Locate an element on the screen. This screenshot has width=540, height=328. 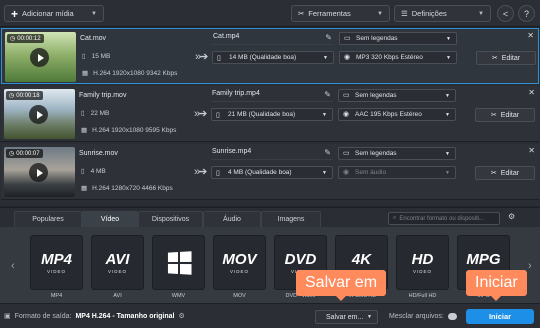
help-button: ? is located at coordinates (526, 13).